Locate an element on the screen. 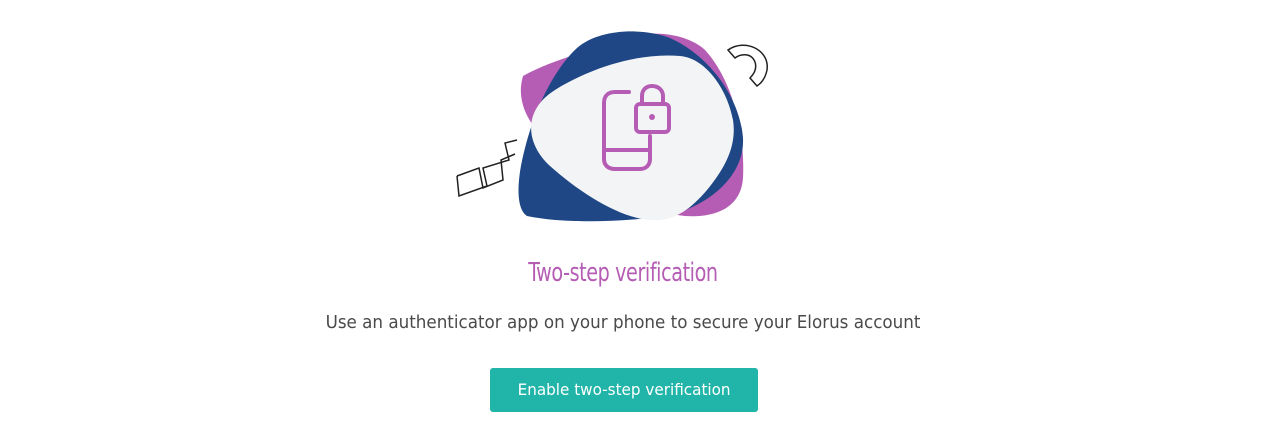 Image resolution: width=1283 pixels, height=439 pixels. page-title: Two-step verification is located at coordinates (623, 273).